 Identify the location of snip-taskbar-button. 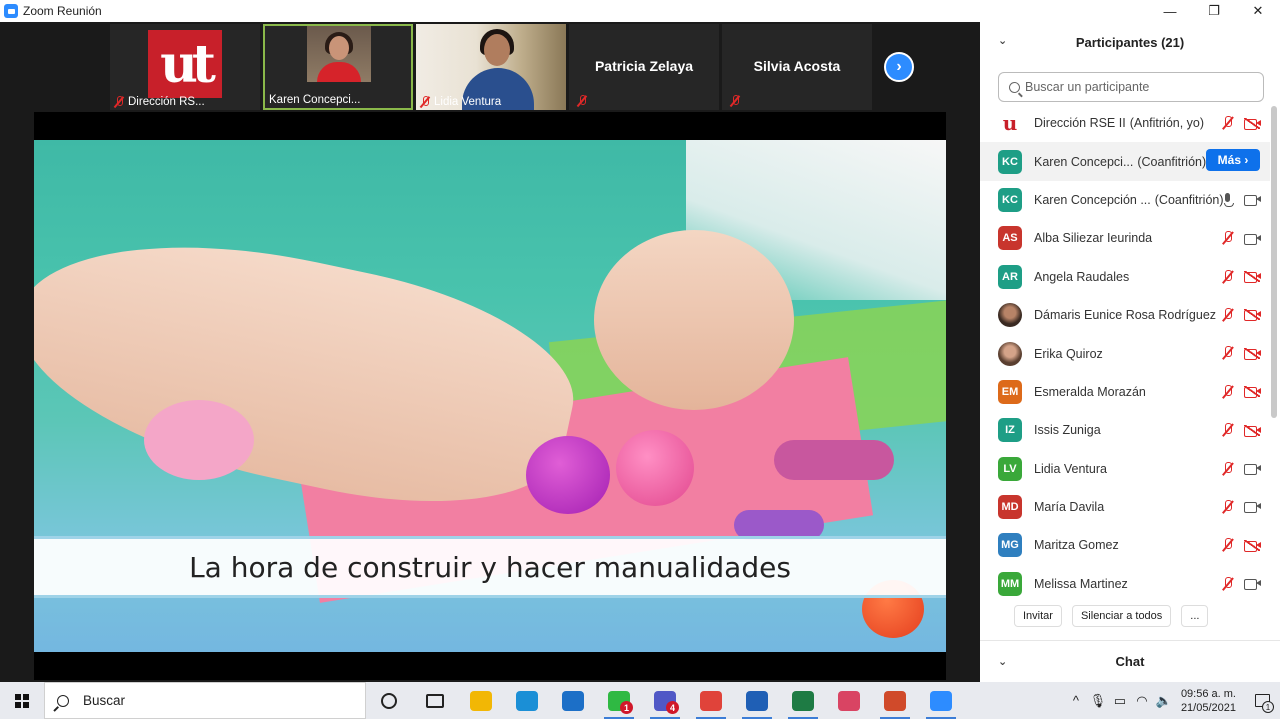
(849, 700).